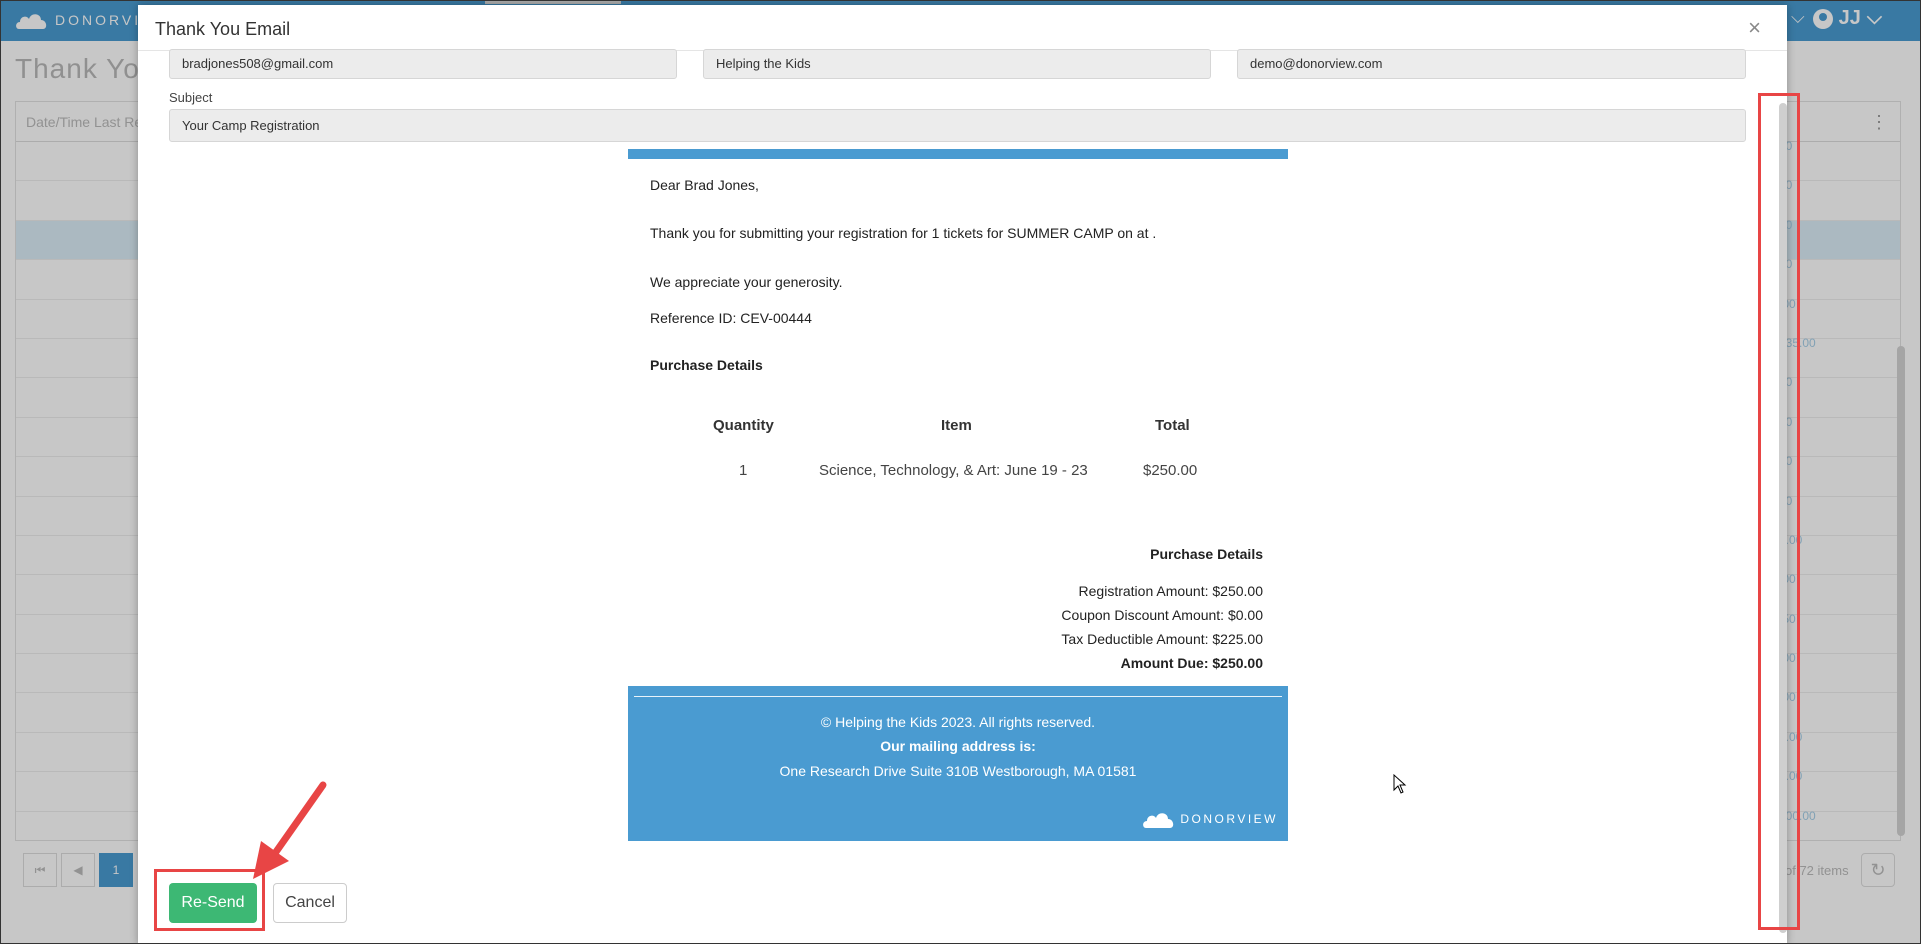 The width and height of the screenshot is (1921, 944). What do you see at coordinates (953, 470) in the screenshot?
I see `table-cell-item: Science, Technology, & Art: June 19 - 23` at bounding box center [953, 470].